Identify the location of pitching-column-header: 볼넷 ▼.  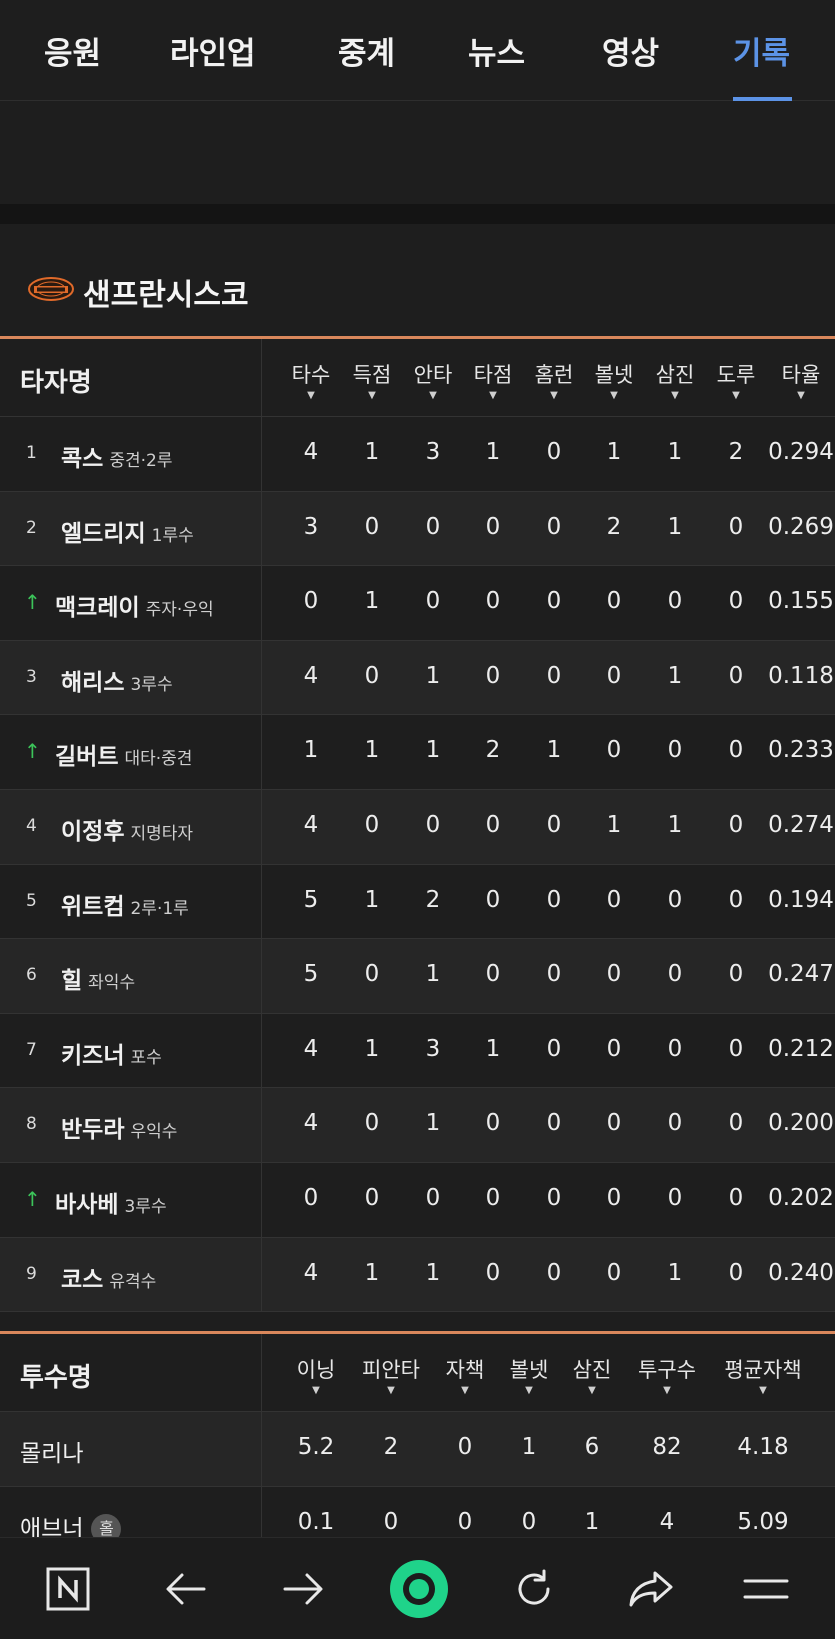
(529, 1375).